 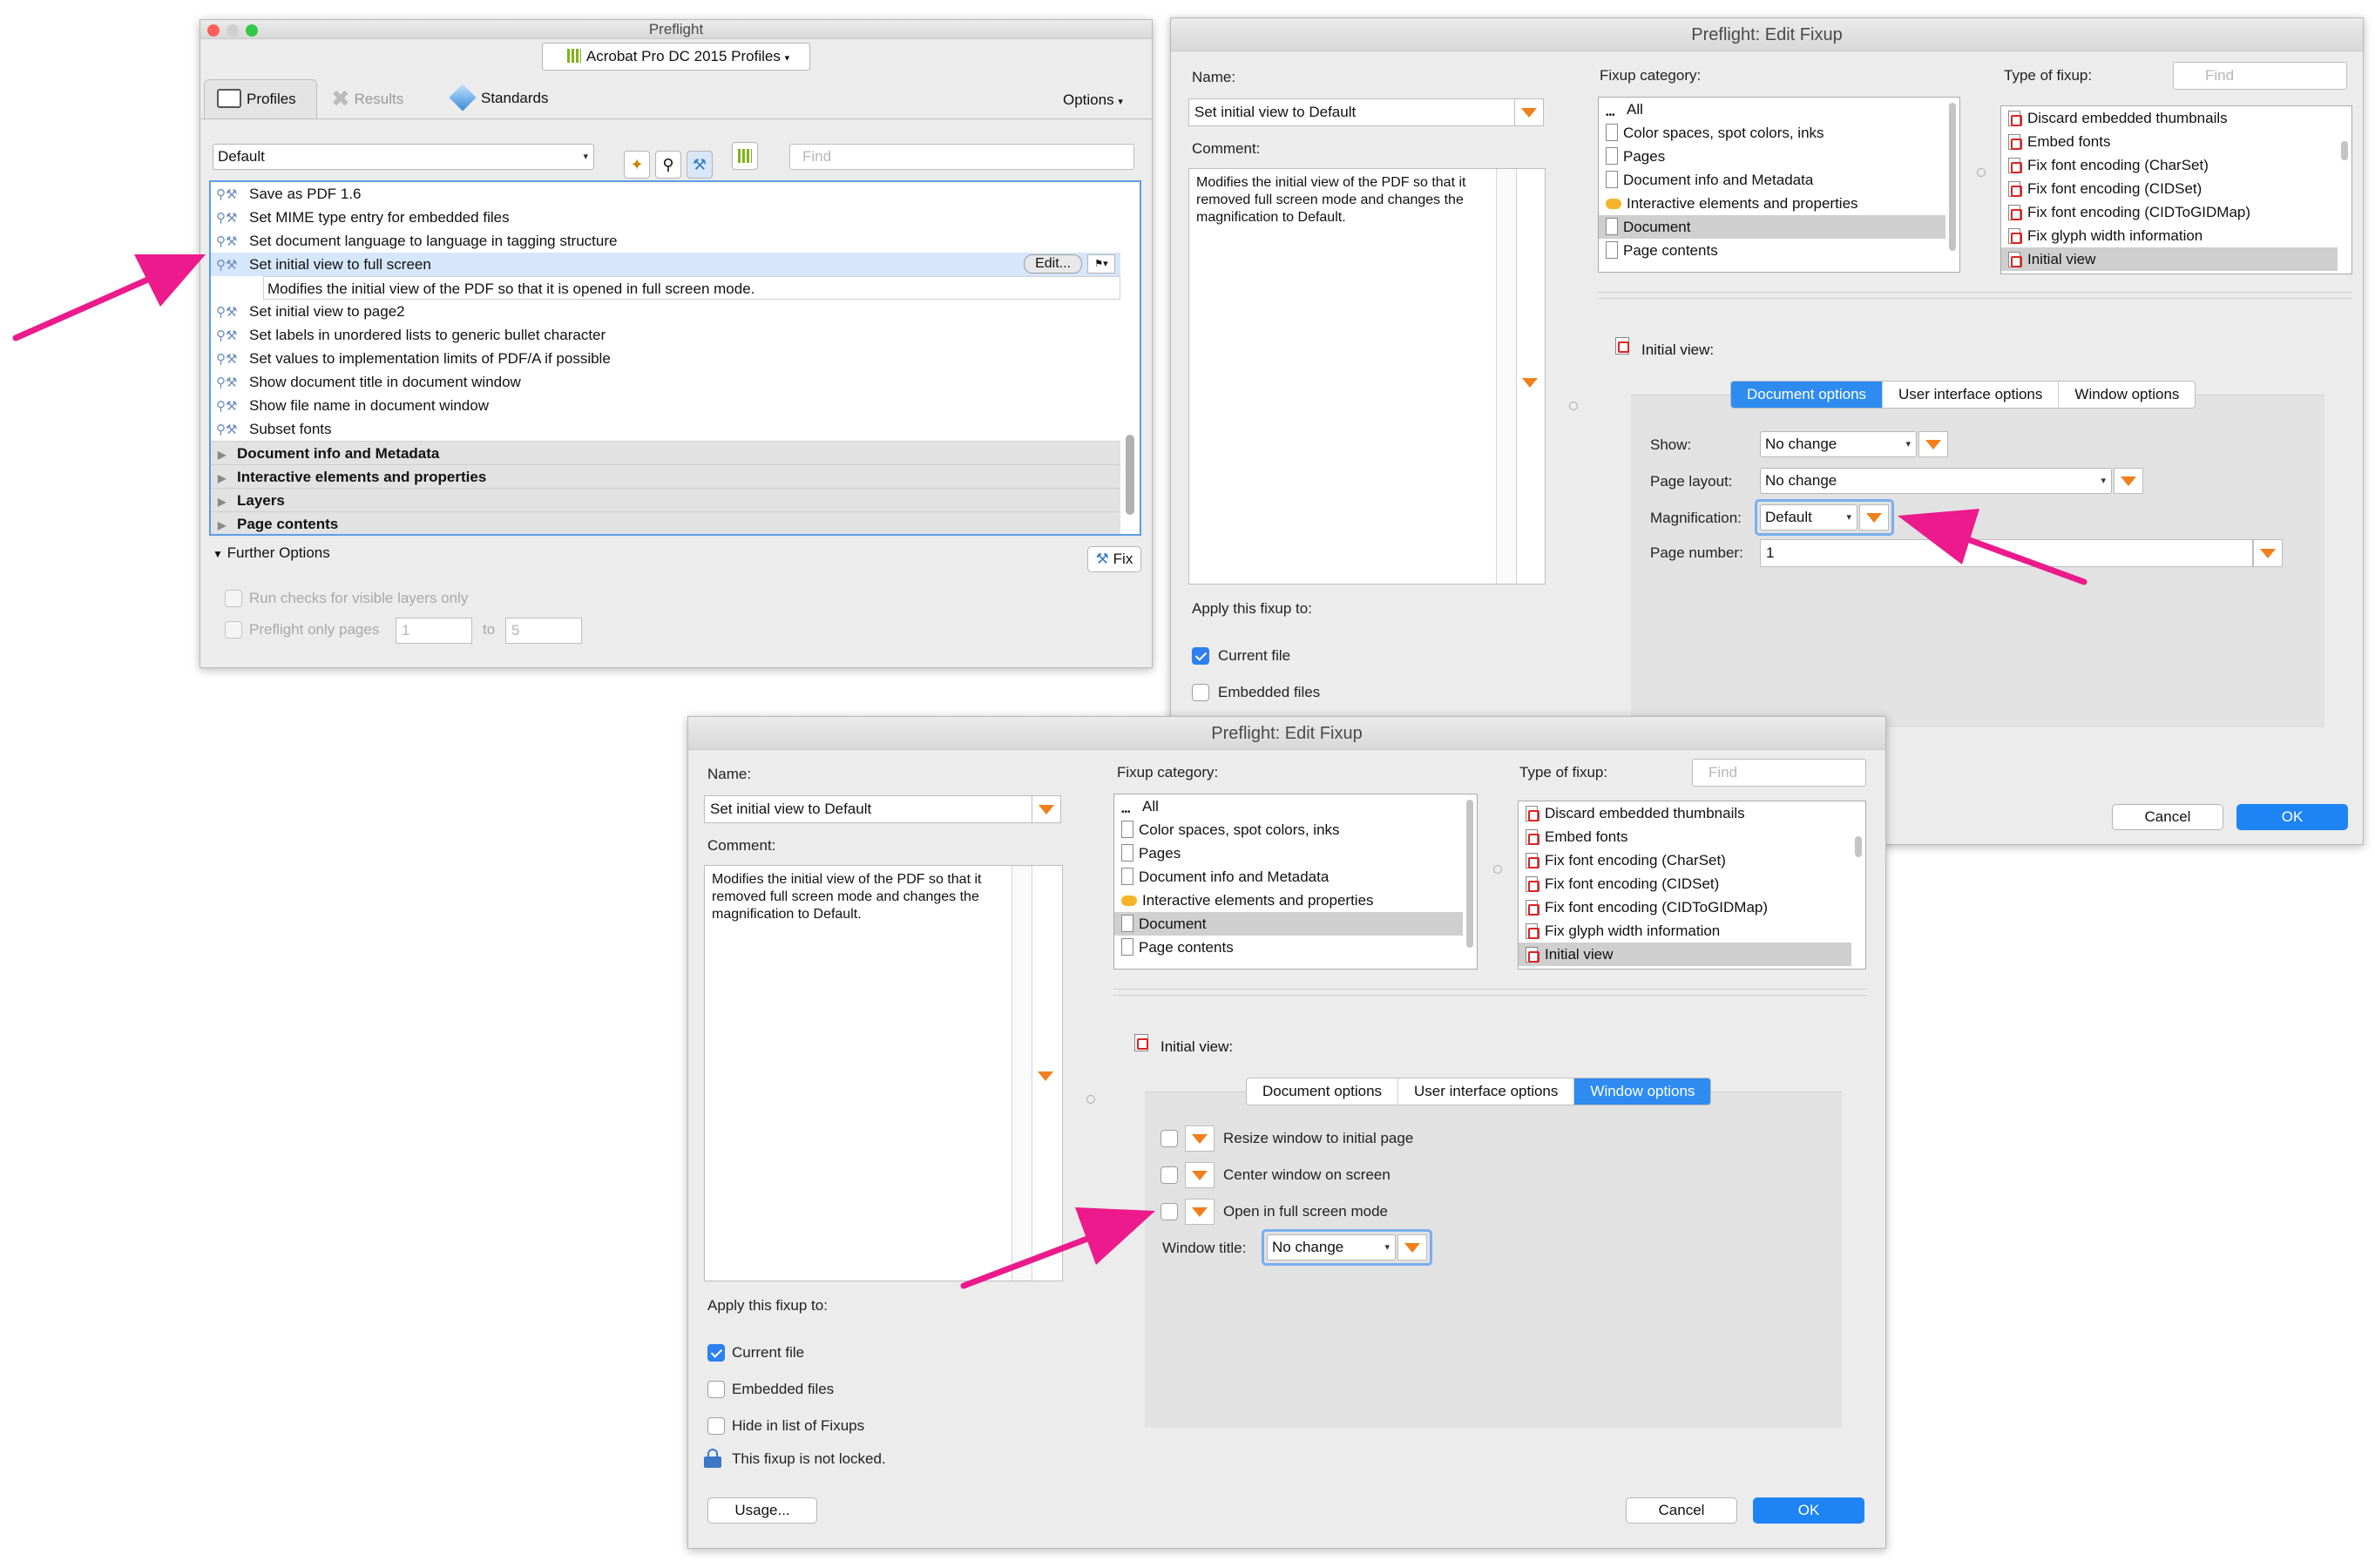 I want to click on tab-results: ✖ Results, so click(x=367, y=99).